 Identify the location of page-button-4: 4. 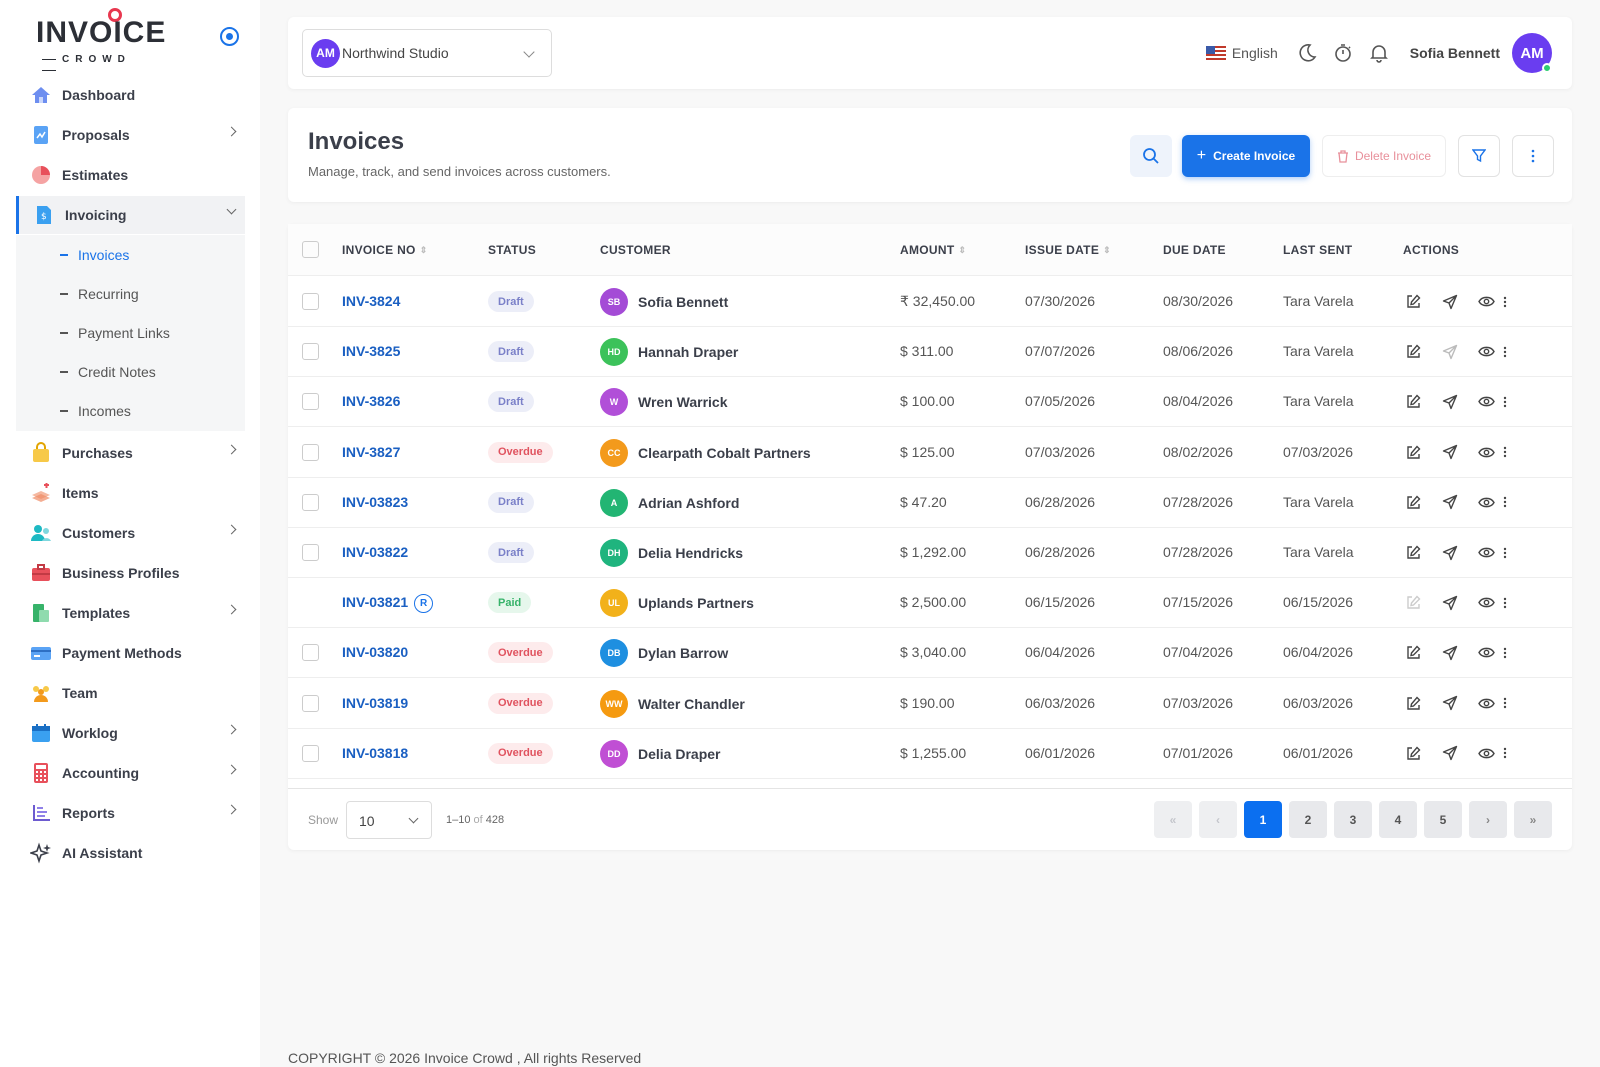
(1398, 819).